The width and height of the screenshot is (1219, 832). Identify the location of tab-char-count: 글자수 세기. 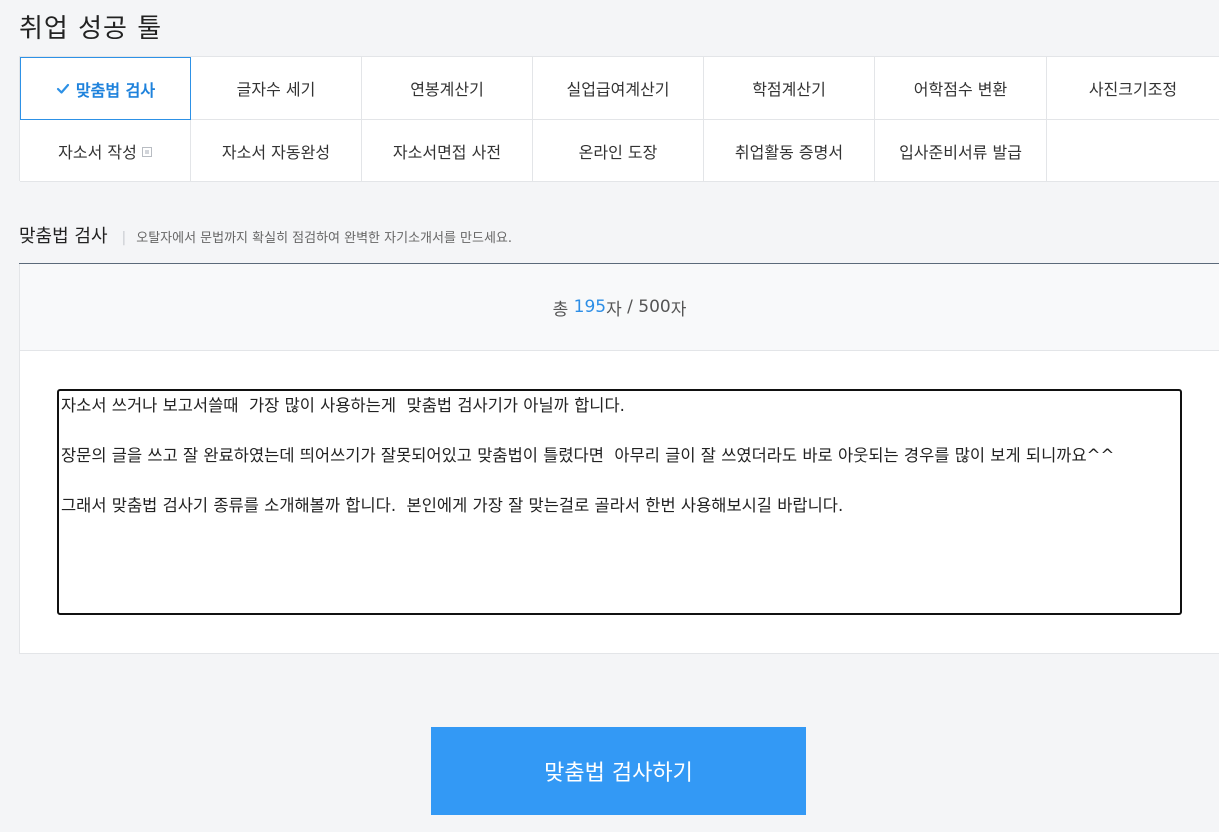
(276, 88).